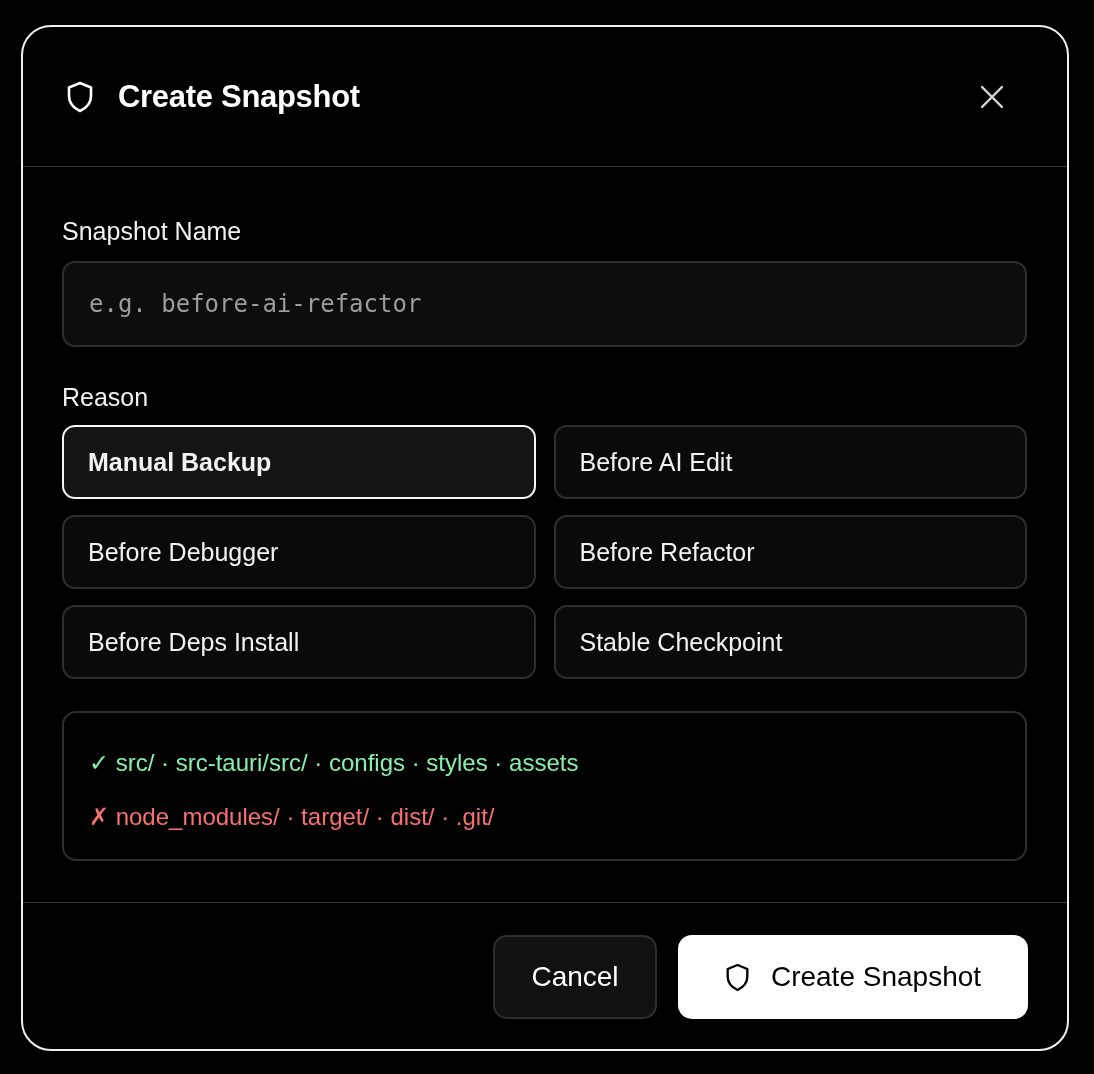 This screenshot has width=1094, height=1074. I want to click on field-label: Reason, so click(105, 397).